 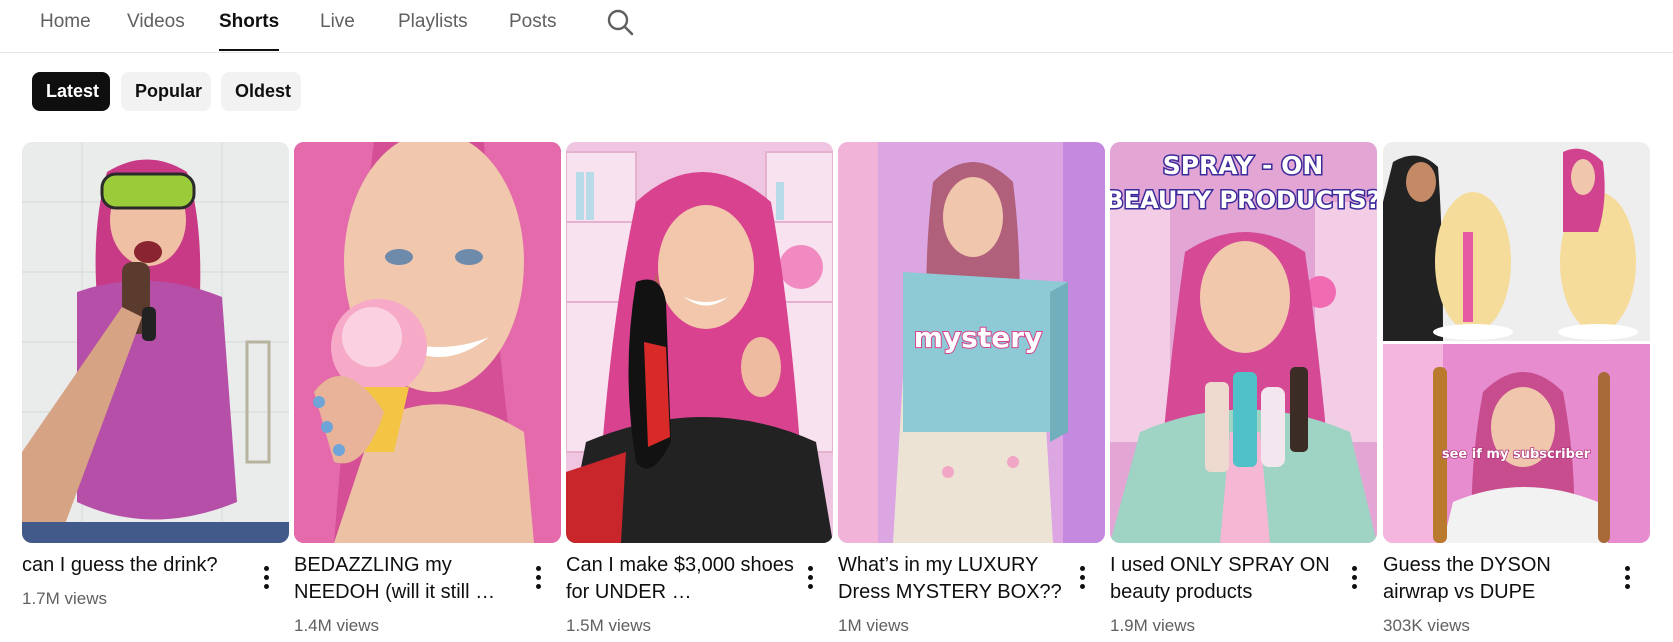 What do you see at coordinates (337, 26) in the screenshot?
I see `tab-live: Live` at bounding box center [337, 26].